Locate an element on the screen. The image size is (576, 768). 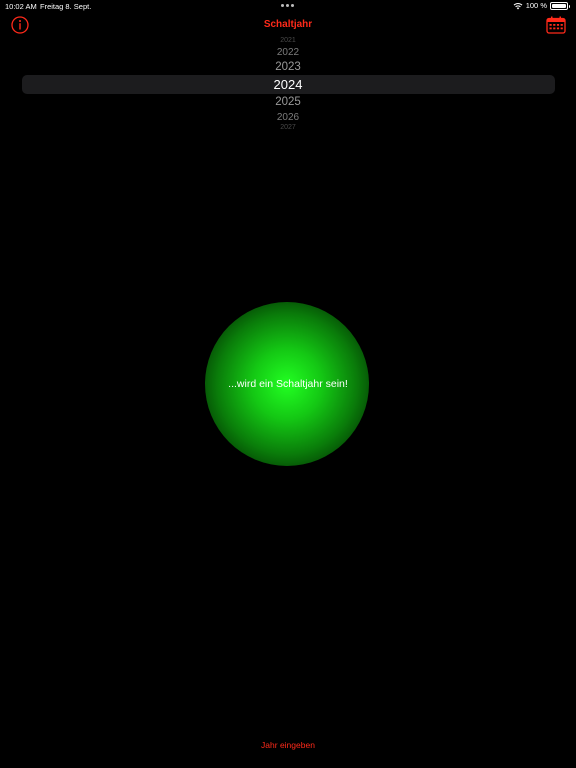
status-date: Freitag 8. Sept. is located at coordinates (66, 6).